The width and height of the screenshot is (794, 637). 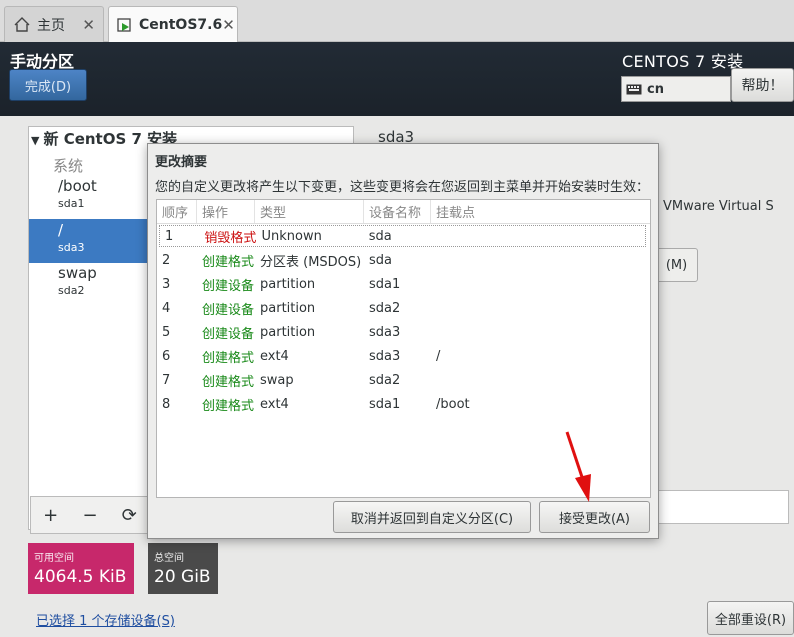 What do you see at coordinates (683, 61) in the screenshot?
I see `product-title: CENTOS 7 安装` at bounding box center [683, 61].